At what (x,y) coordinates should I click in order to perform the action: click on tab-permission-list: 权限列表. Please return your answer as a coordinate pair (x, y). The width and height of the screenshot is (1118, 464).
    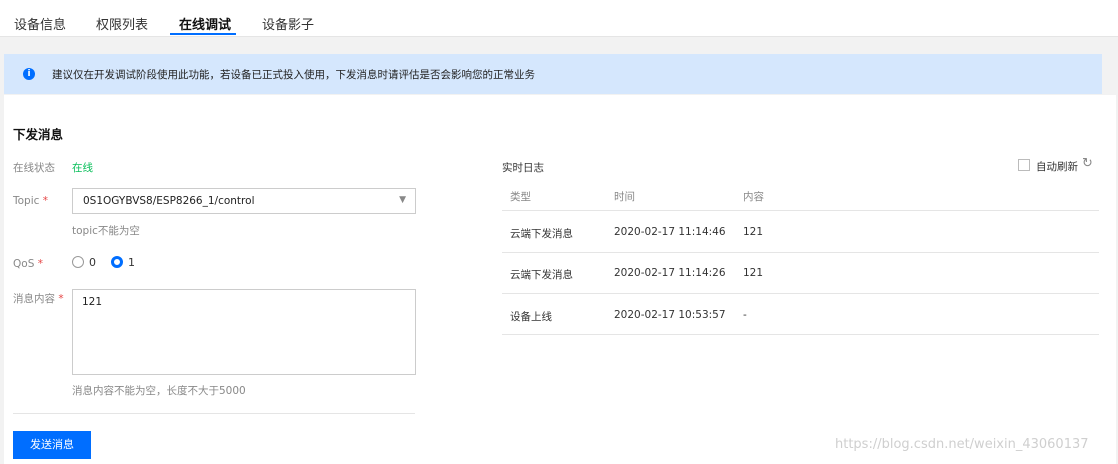
    Looking at the image, I should click on (122, 23).